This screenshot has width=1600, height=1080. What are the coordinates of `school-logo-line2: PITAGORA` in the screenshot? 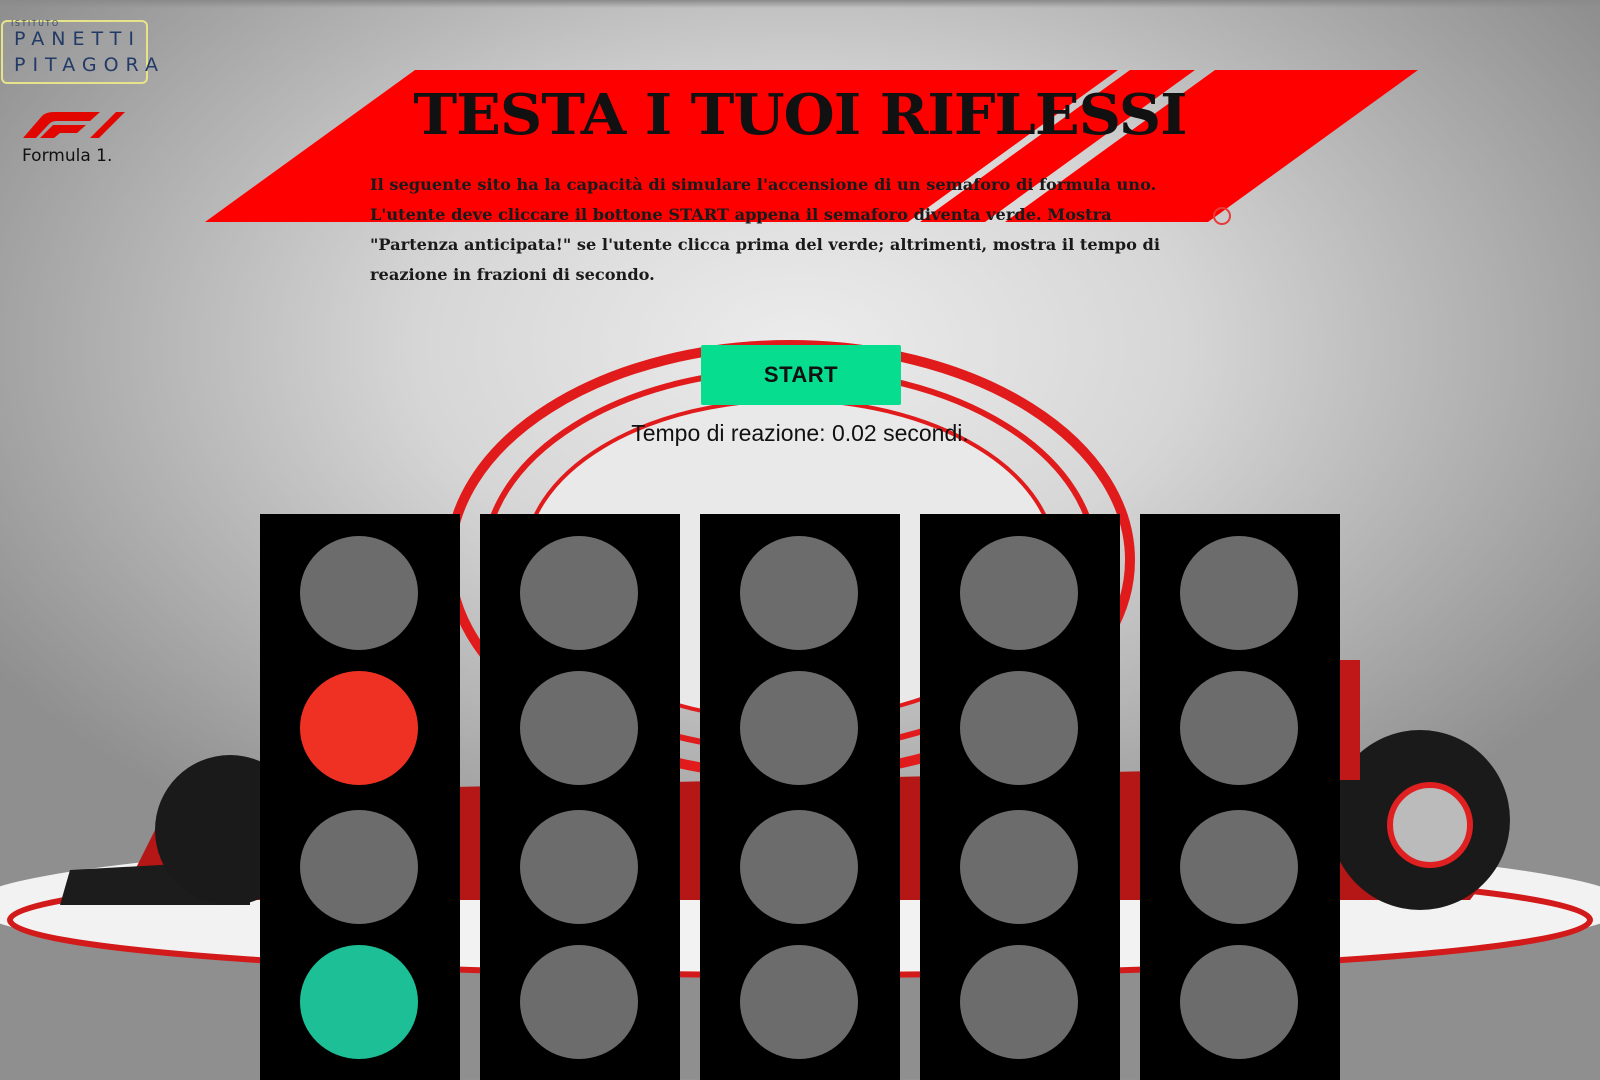 It's located at (89, 65).